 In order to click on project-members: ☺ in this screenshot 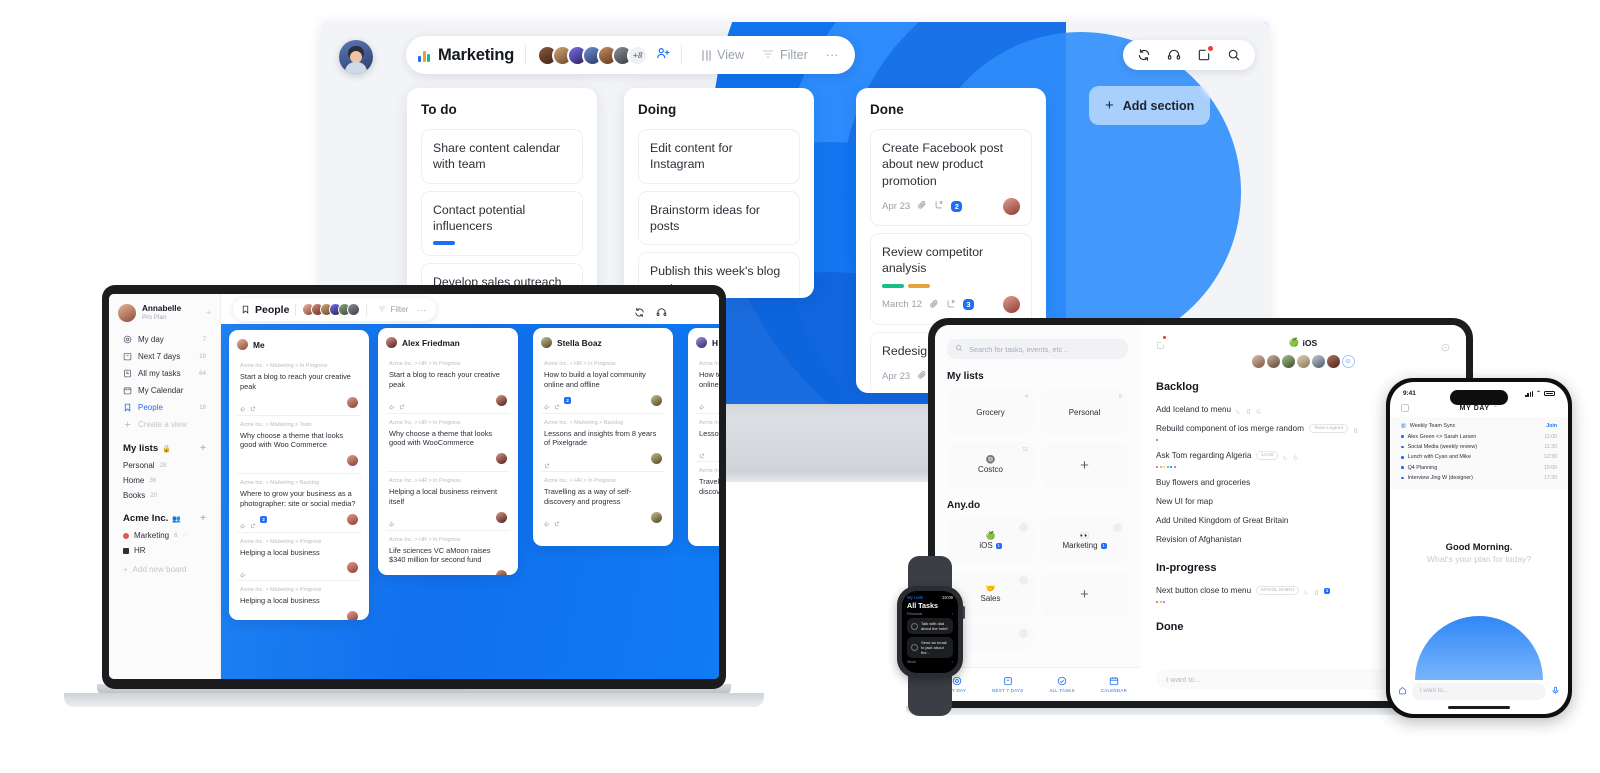, I will do `click(1303, 361)`.